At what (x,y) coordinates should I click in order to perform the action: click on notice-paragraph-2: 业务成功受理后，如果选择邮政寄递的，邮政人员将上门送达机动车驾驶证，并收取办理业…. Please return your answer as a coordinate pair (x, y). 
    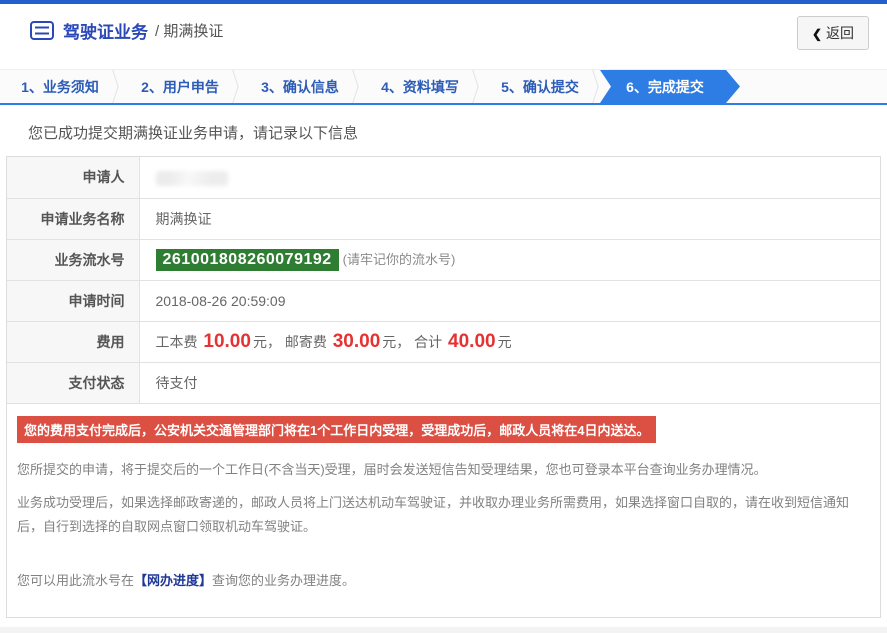
    Looking at the image, I should click on (433, 514).